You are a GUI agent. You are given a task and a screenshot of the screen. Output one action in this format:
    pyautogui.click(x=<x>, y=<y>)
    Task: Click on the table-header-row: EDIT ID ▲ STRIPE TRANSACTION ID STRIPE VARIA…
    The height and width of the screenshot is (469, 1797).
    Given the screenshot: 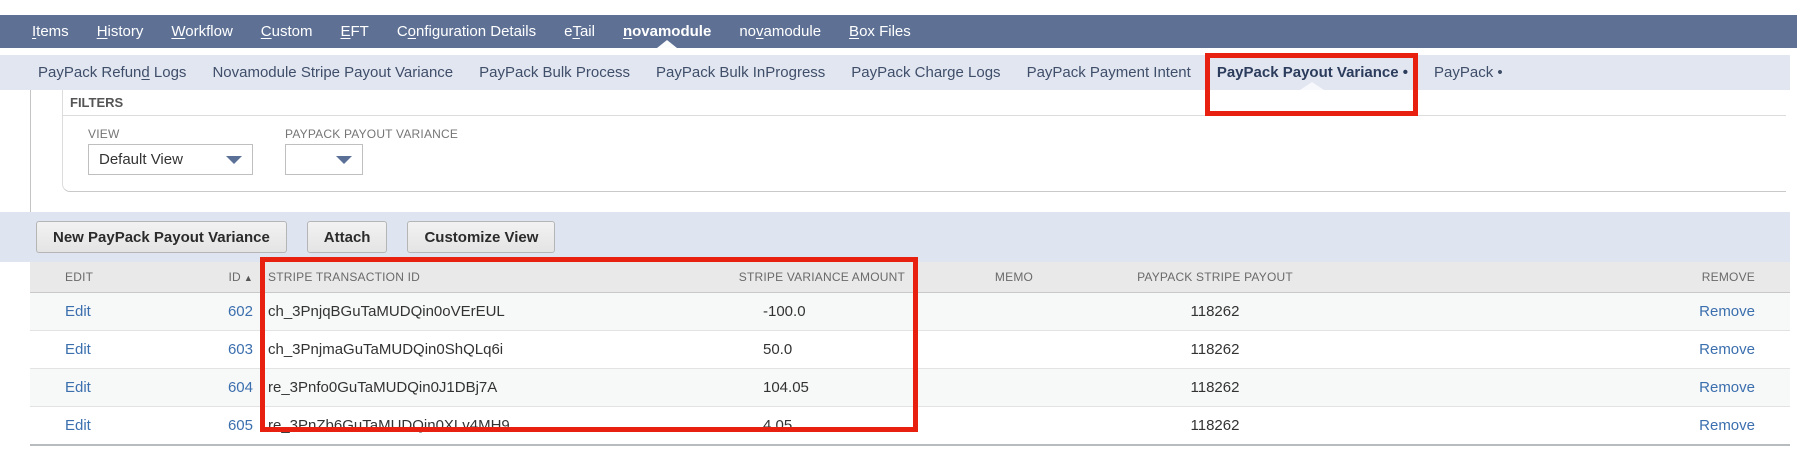 What is the action you would take?
    pyautogui.click(x=910, y=277)
    